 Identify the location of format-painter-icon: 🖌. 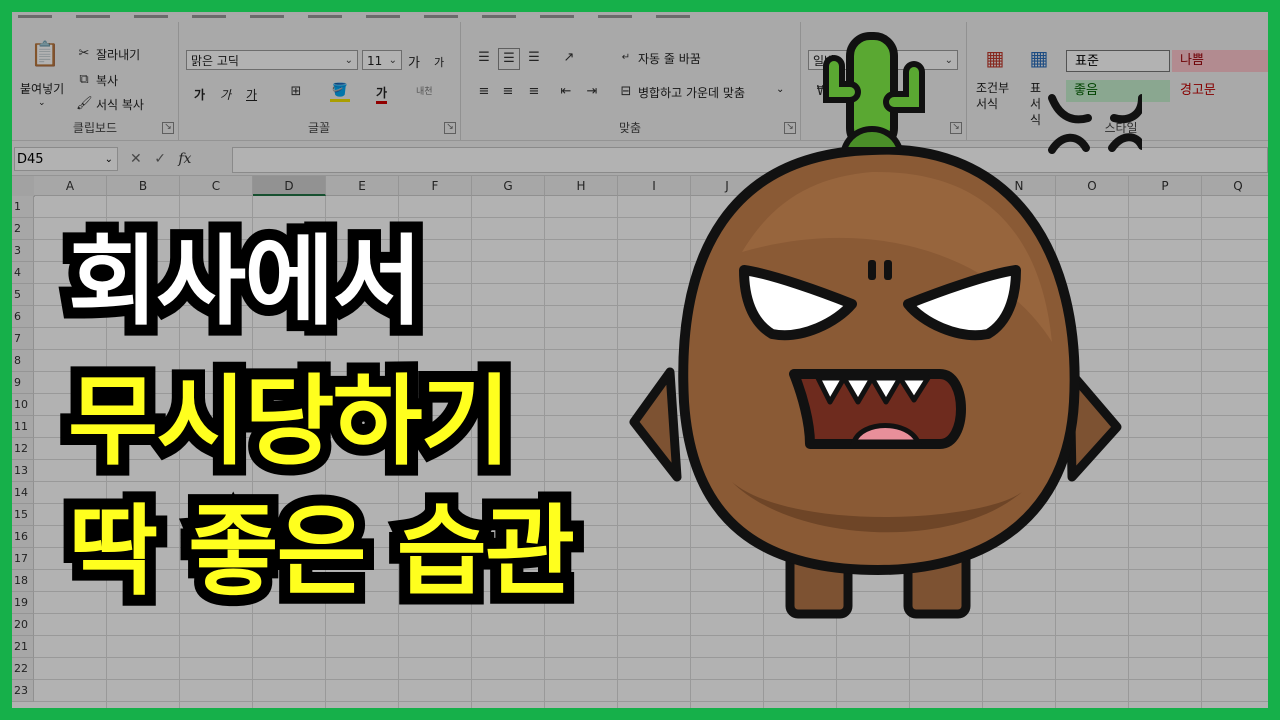
(84, 104).